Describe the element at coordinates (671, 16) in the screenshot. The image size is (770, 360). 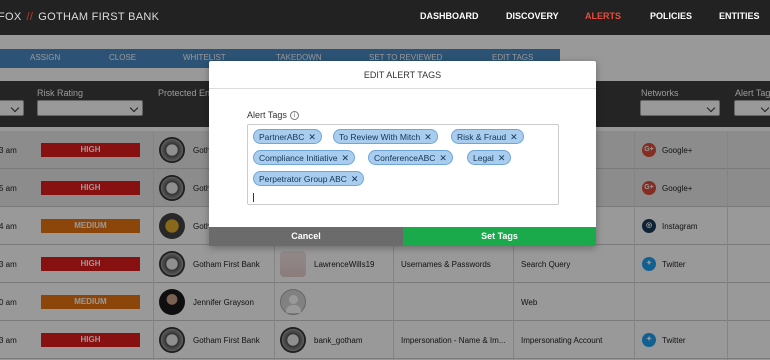
I see `nav-policies: POLICIES` at that location.